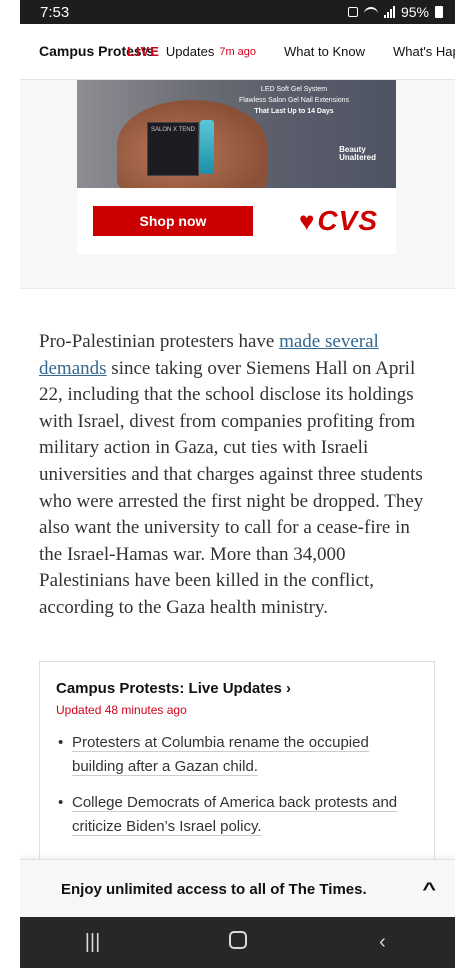 The width and height of the screenshot is (474, 968). What do you see at coordinates (159, 341) in the screenshot?
I see `article-text-start: Pro-Palestinian protesters have` at bounding box center [159, 341].